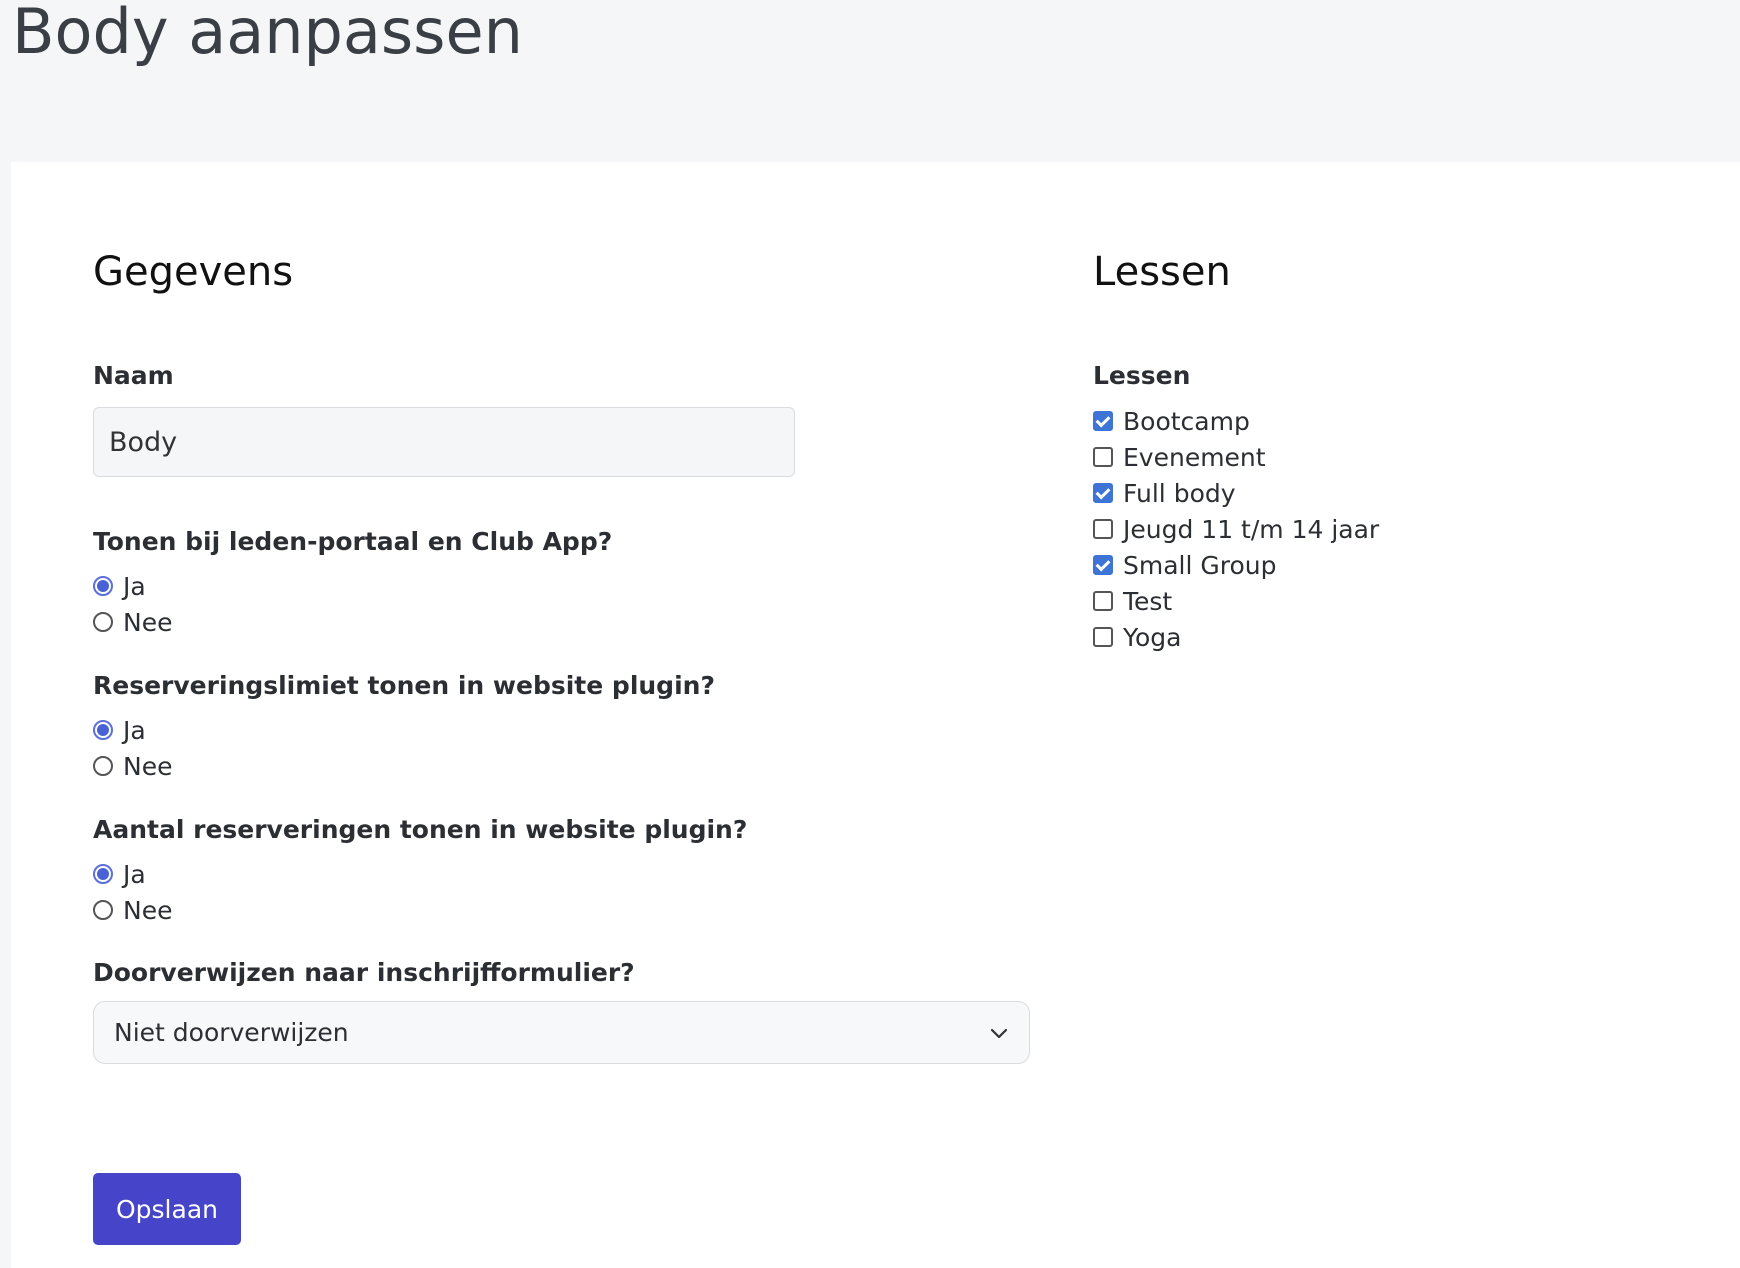 This screenshot has height=1268, width=1740. I want to click on show-portal-option-nee: Nee, so click(132, 622).